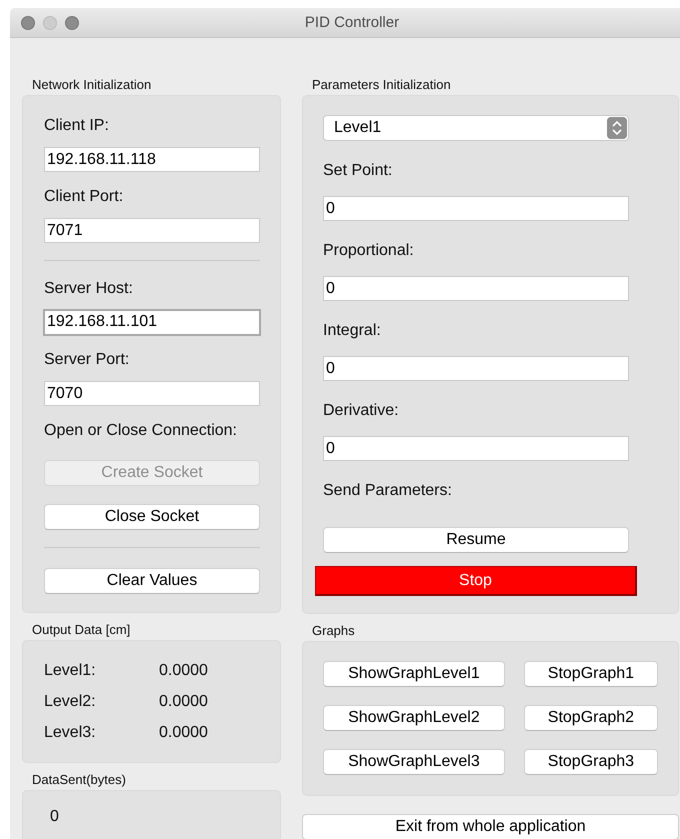 Image resolution: width=680 pixels, height=839 pixels. Describe the element at coordinates (70, 733) in the screenshot. I see `level-name: Level3:` at that location.